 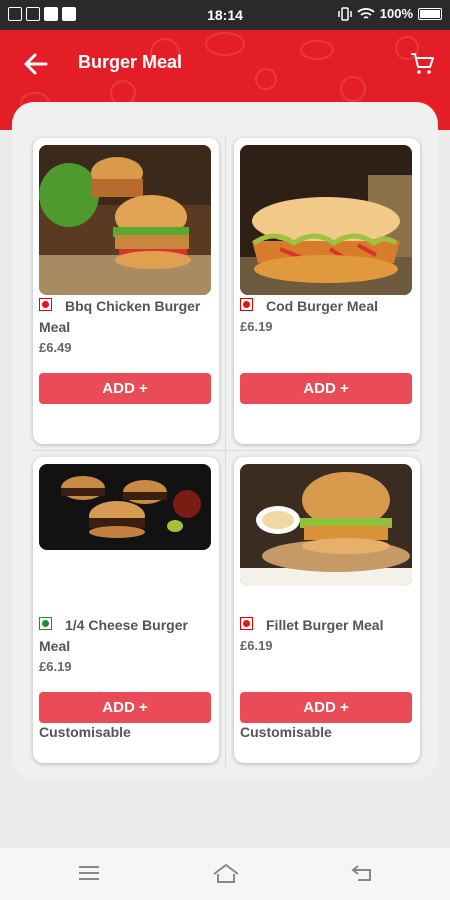 What do you see at coordinates (125, 220) in the screenshot?
I see `bbq-chicken-burger-image` at bounding box center [125, 220].